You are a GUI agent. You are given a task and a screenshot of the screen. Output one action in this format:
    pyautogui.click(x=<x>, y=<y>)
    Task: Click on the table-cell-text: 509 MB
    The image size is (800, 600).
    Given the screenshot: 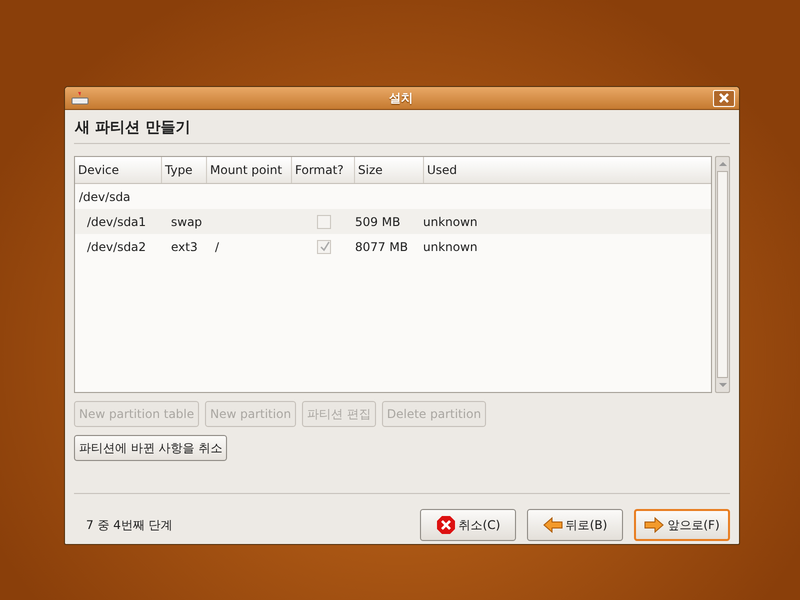 What is the action you would take?
    pyautogui.click(x=378, y=221)
    